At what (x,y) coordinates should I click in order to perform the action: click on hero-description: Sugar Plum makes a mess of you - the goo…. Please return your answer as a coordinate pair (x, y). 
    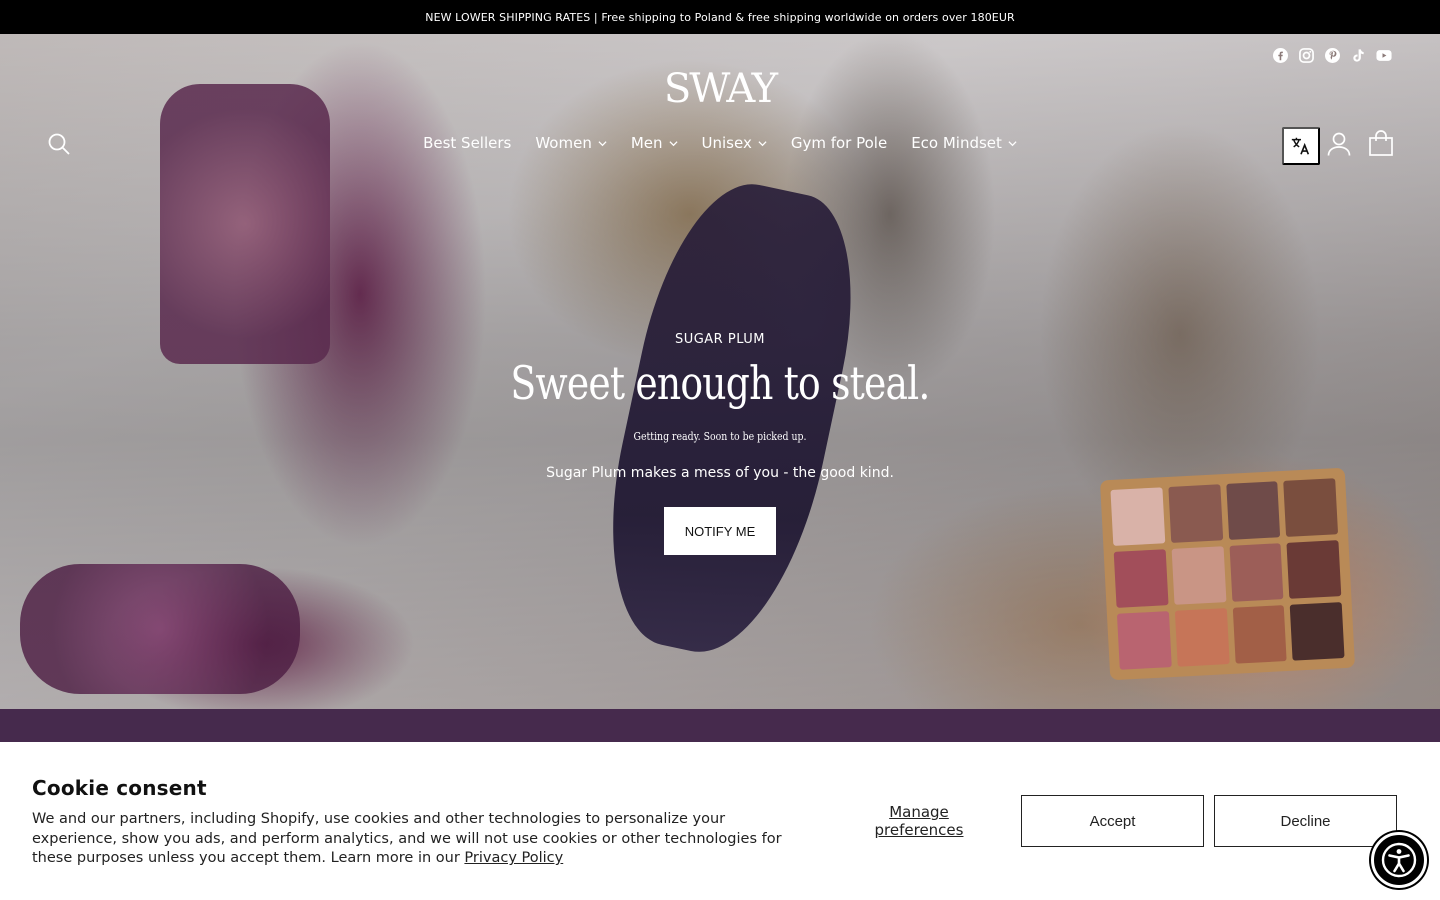
    Looking at the image, I should click on (720, 473).